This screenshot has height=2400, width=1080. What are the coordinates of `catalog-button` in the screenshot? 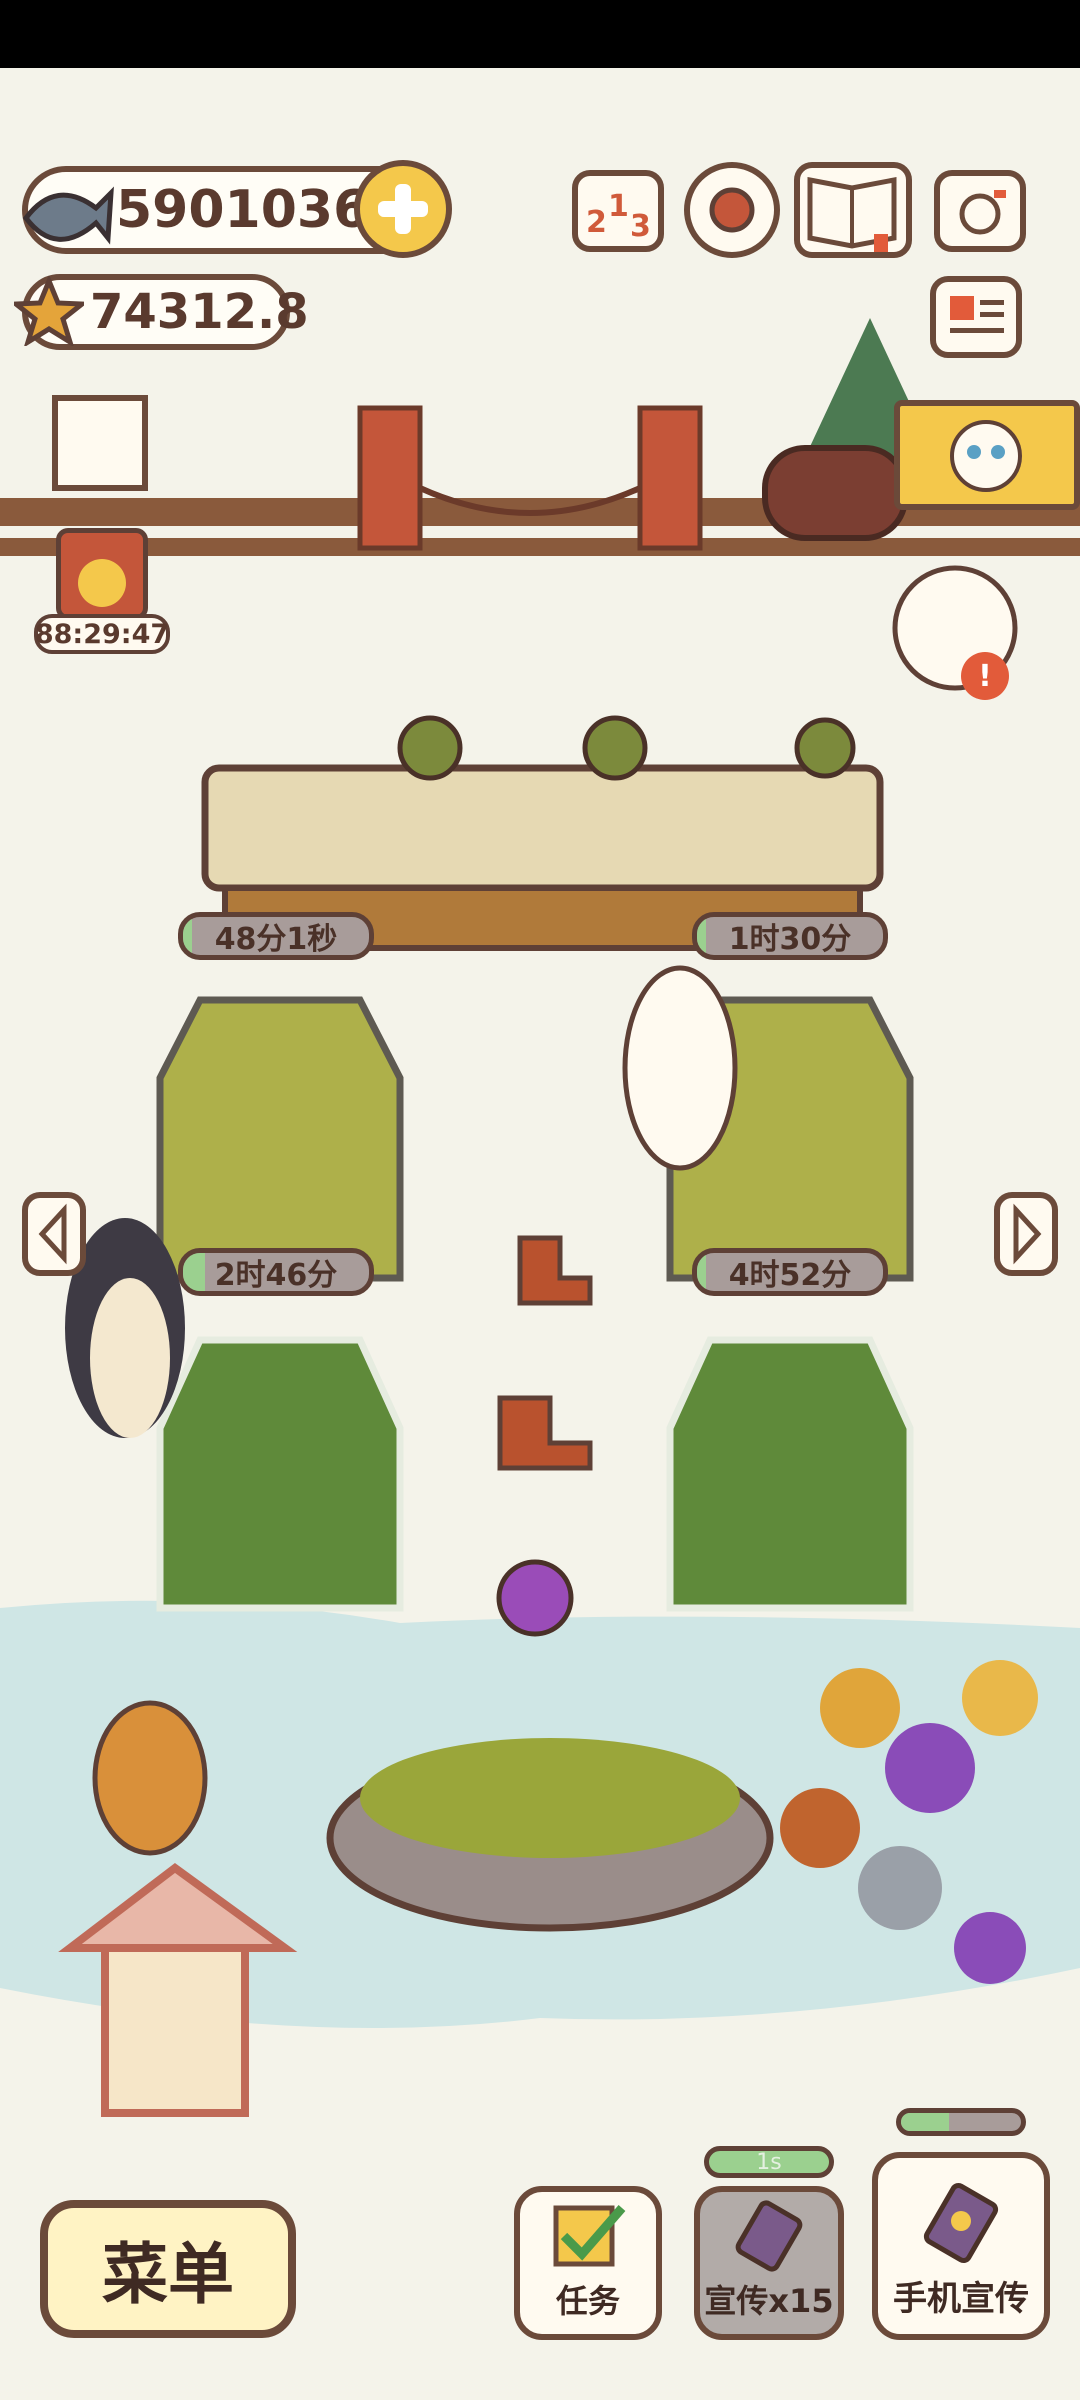 It's located at (853, 210).